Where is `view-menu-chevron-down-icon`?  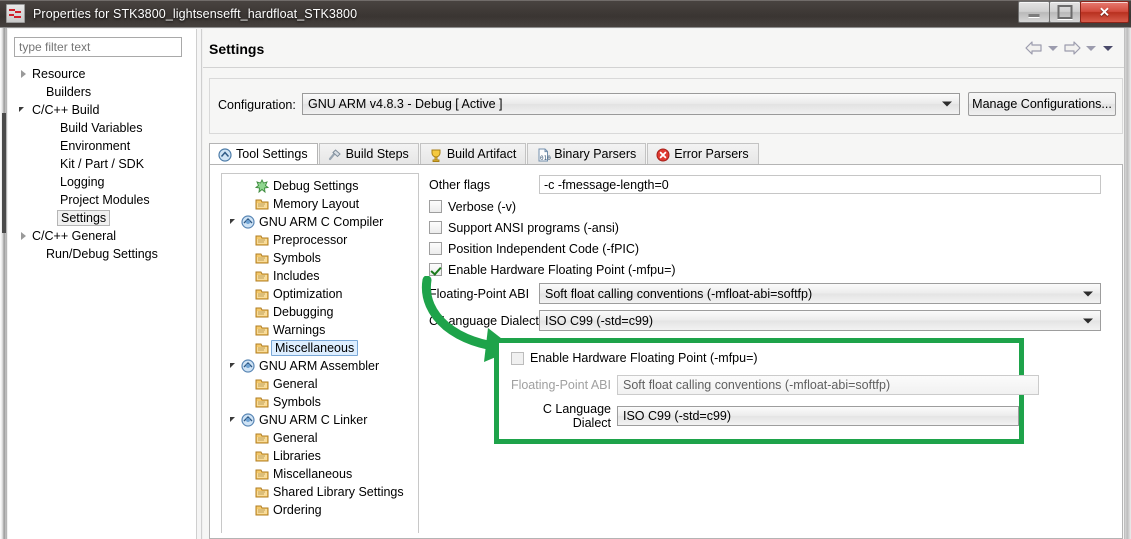
view-menu-chevron-down-icon is located at coordinates (1108, 48).